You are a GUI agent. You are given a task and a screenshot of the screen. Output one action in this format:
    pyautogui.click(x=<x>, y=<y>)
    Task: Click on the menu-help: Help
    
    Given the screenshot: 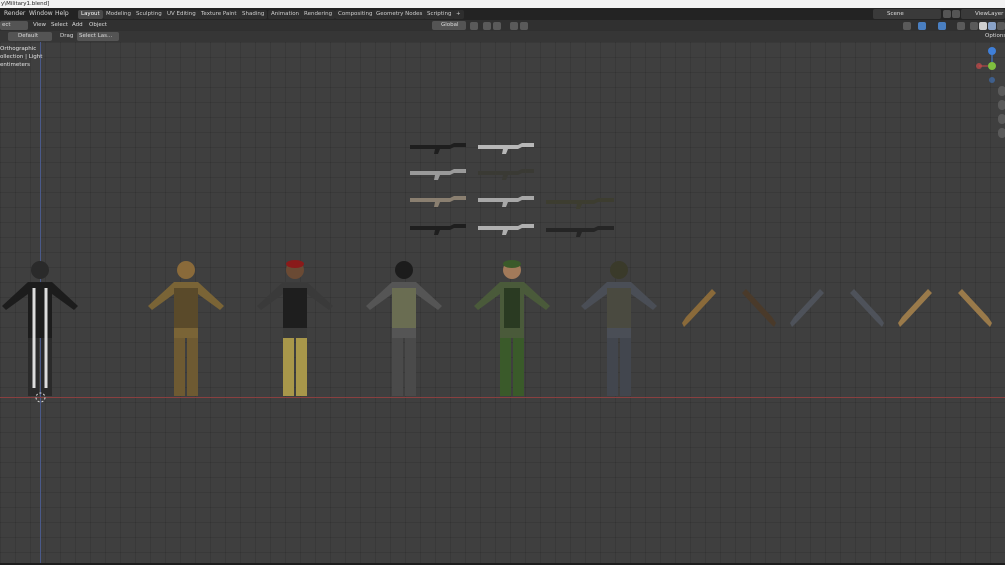 What is the action you would take?
    pyautogui.click(x=62, y=14)
    